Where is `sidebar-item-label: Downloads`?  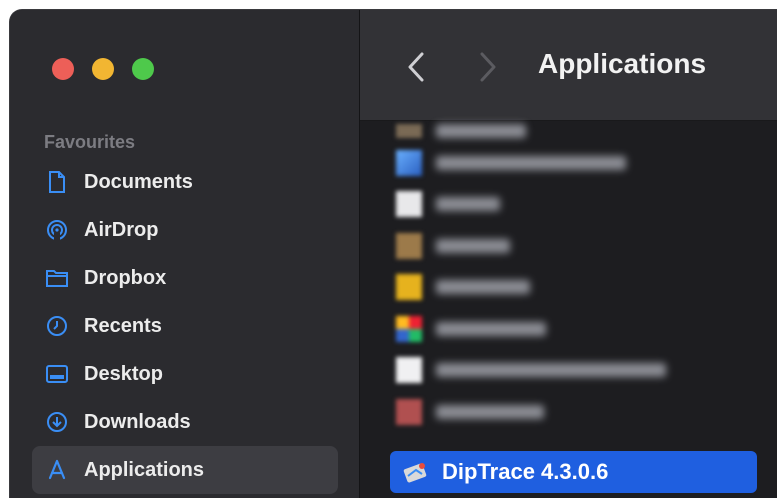
sidebar-item-label: Downloads is located at coordinates (137, 421).